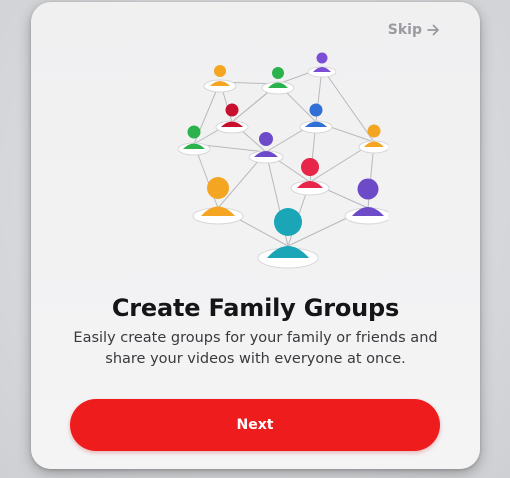 Image resolution: width=510 pixels, height=478 pixels. I want to click on next-button: Next, so click(255, 425).